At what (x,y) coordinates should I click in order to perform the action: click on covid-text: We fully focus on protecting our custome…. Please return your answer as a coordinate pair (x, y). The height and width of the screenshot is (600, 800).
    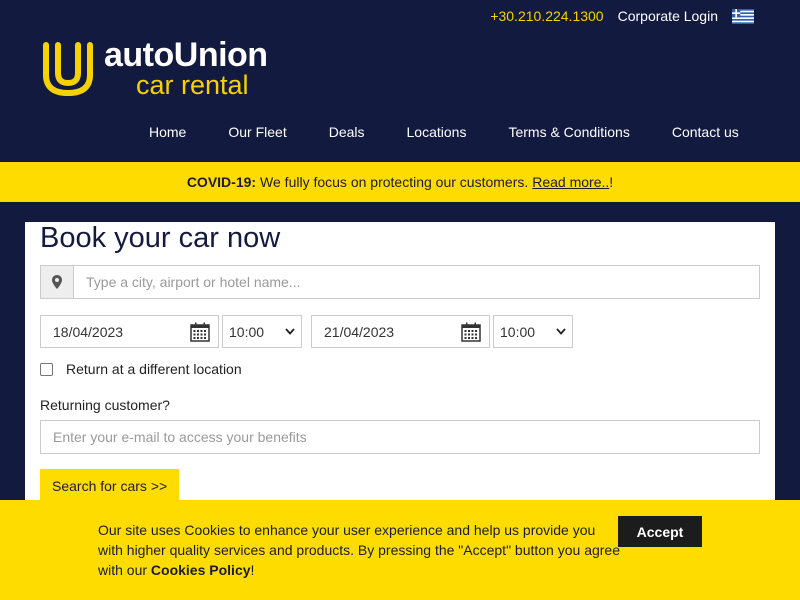
    Looking at the image, I should click on (394, 182).